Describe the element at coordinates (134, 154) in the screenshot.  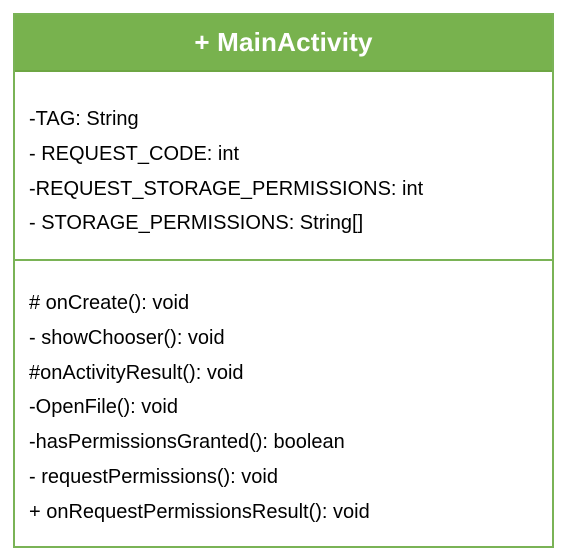
I see `attribute-request-code: - REQUEST_CODE: int` at that location.